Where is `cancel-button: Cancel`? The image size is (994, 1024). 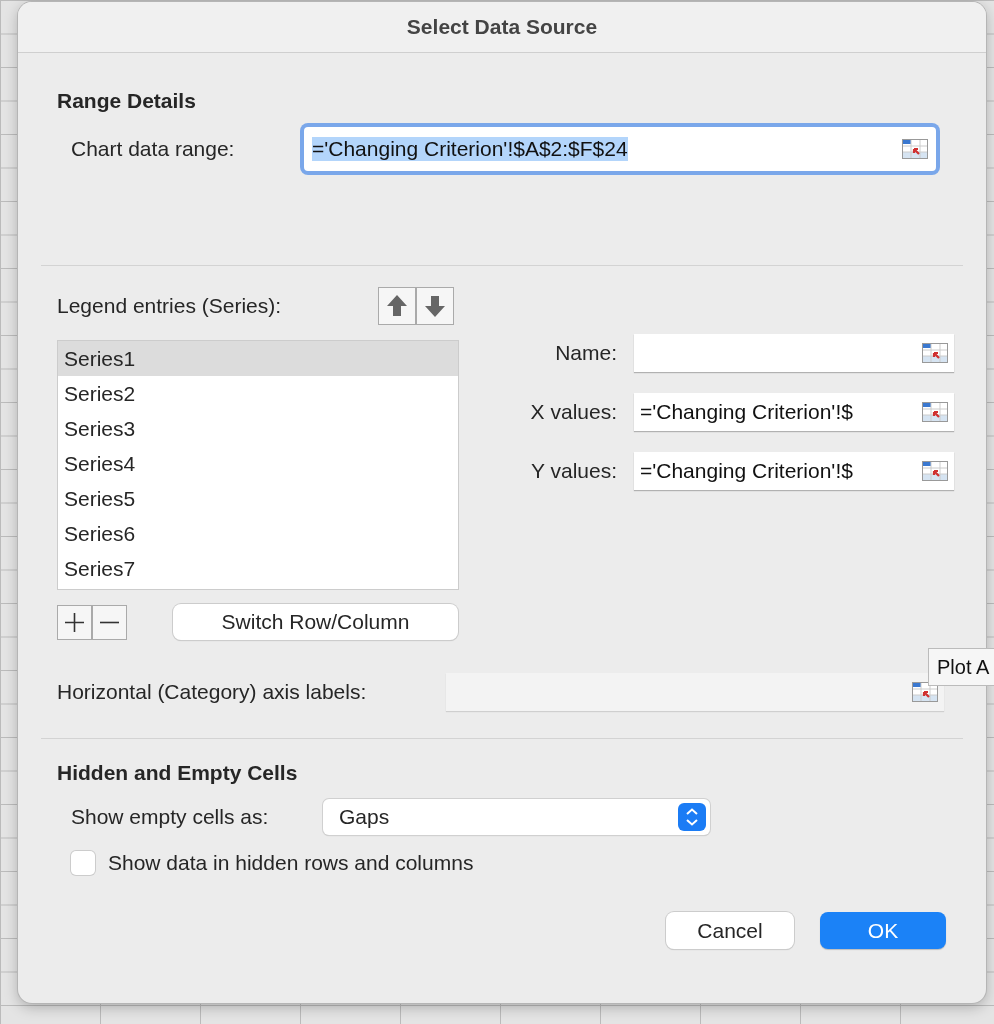 cancel-button: Cancel is located at coordinates (730, 930).